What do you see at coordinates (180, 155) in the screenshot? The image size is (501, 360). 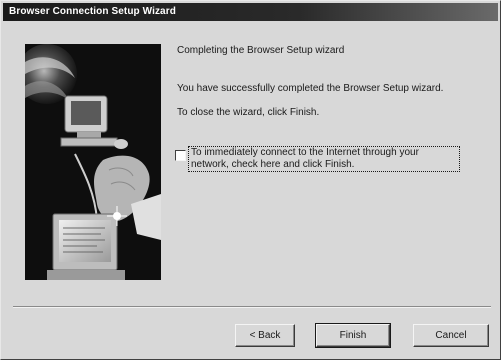 I see `connect-checkbox` at bounding box center [180, 155].